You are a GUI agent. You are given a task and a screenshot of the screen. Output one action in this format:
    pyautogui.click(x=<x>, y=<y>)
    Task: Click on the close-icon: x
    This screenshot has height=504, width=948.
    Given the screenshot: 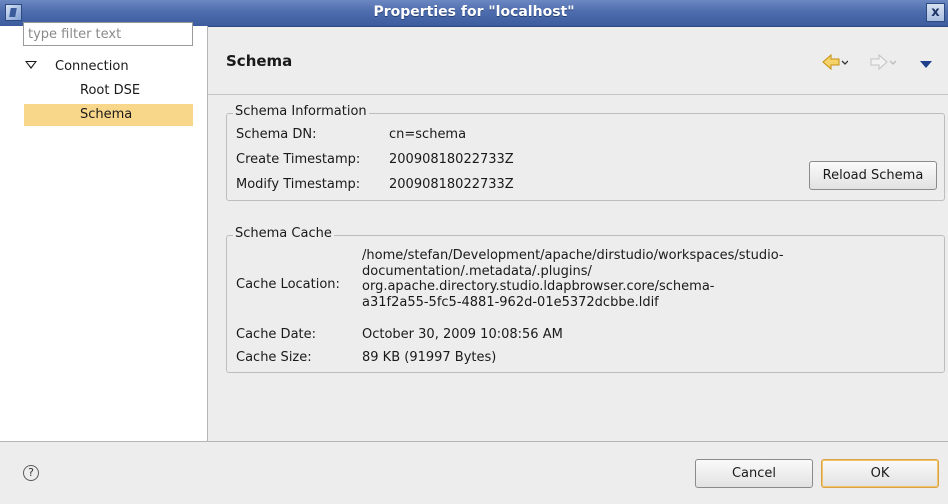 What is the action you would take?
    pyautogui.click(x=935, y=12)
    